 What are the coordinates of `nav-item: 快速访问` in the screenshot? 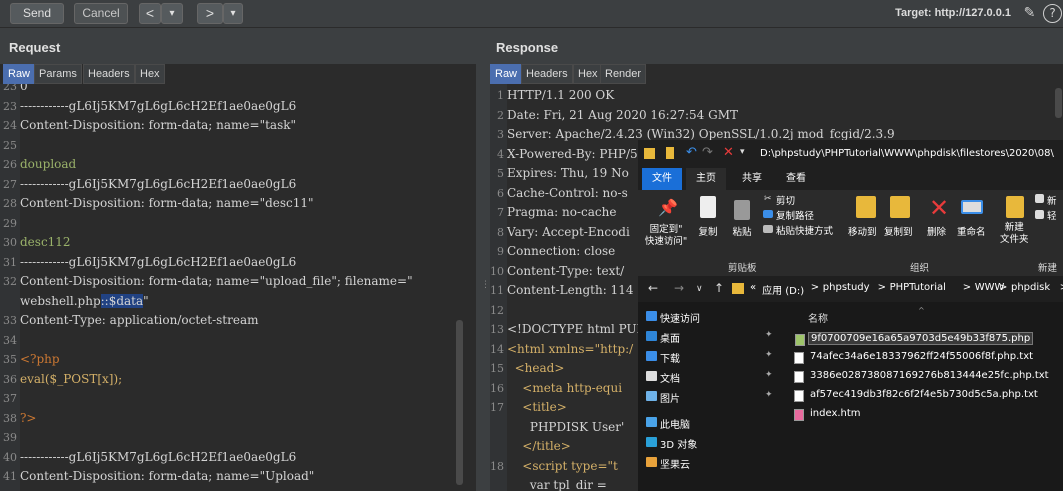 It's located at (673, 317).